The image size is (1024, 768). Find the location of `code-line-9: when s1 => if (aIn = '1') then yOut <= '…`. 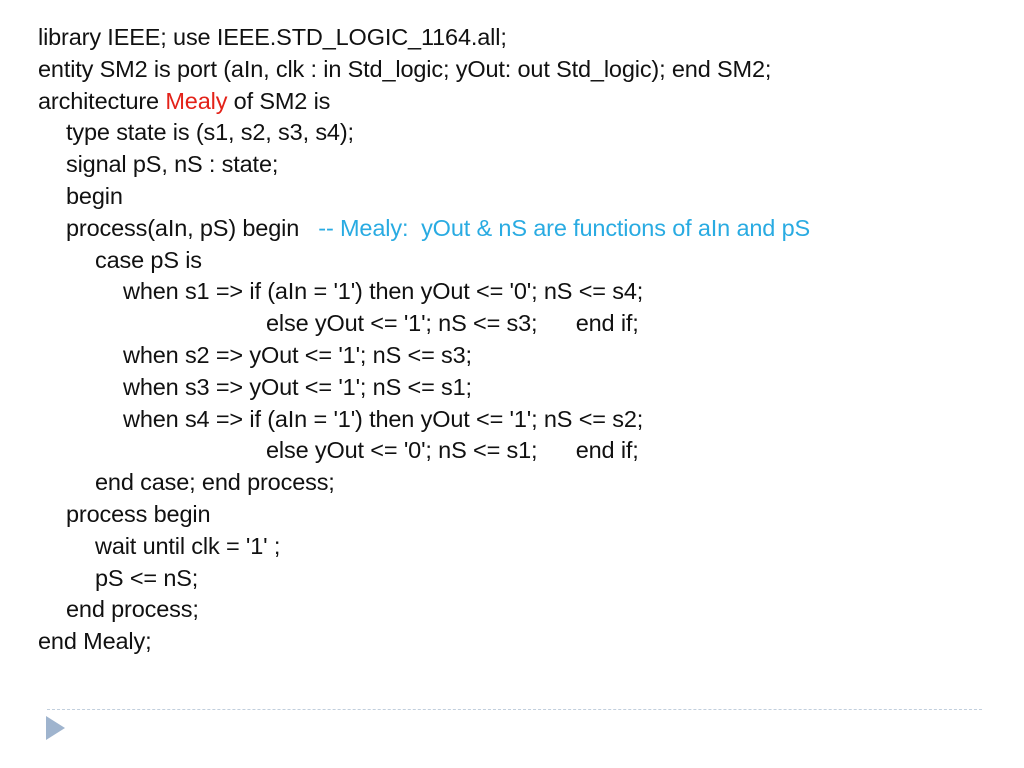

code-line-9: when s1 => if (aIn = '1') then yOut <= '… is located at coordinates (383, 291).